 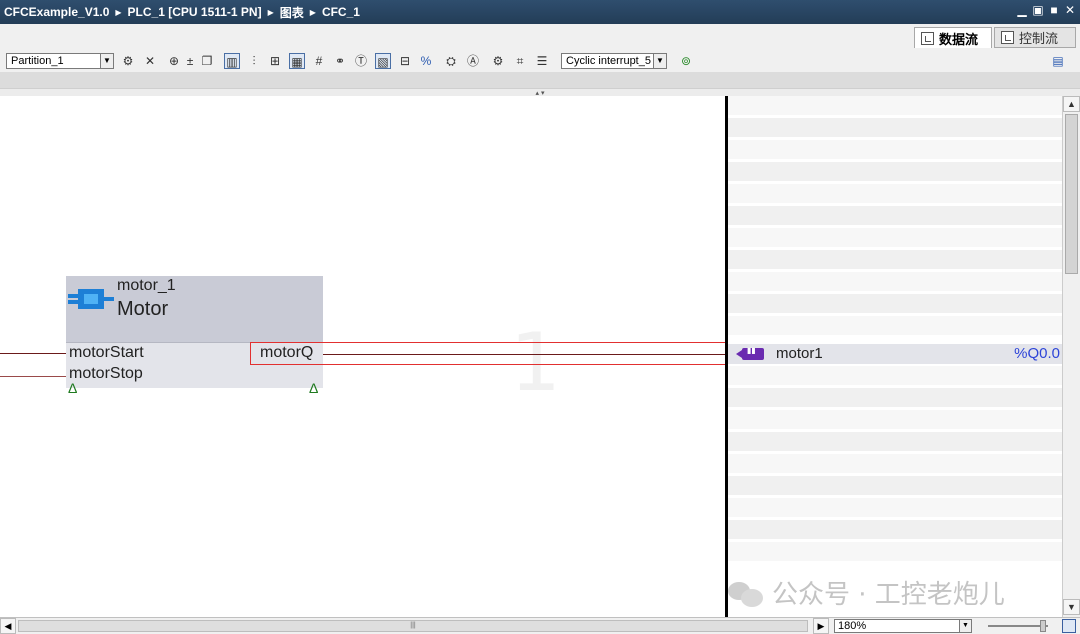 I want to click on partition-select-value: Partition_1, so click(x=37, y=61).